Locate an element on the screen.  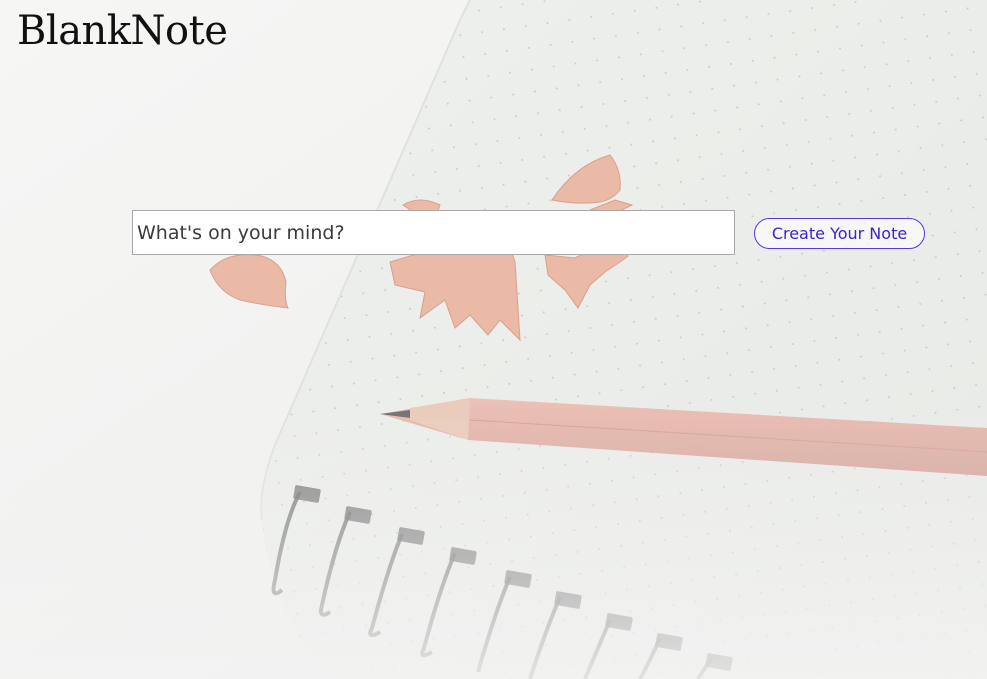
note-form: Create Your Note is located at coordinates (532, 233).